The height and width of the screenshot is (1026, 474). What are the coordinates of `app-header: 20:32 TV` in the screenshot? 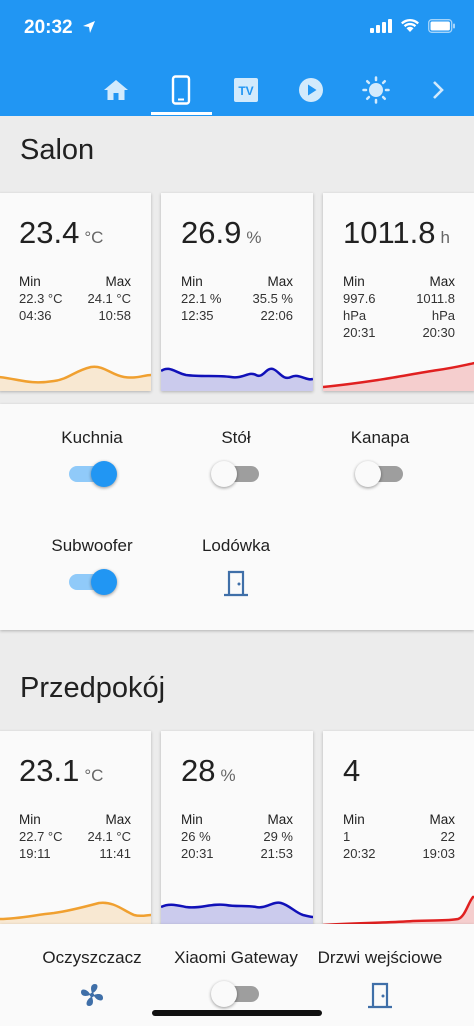 It's located at (237, 58).